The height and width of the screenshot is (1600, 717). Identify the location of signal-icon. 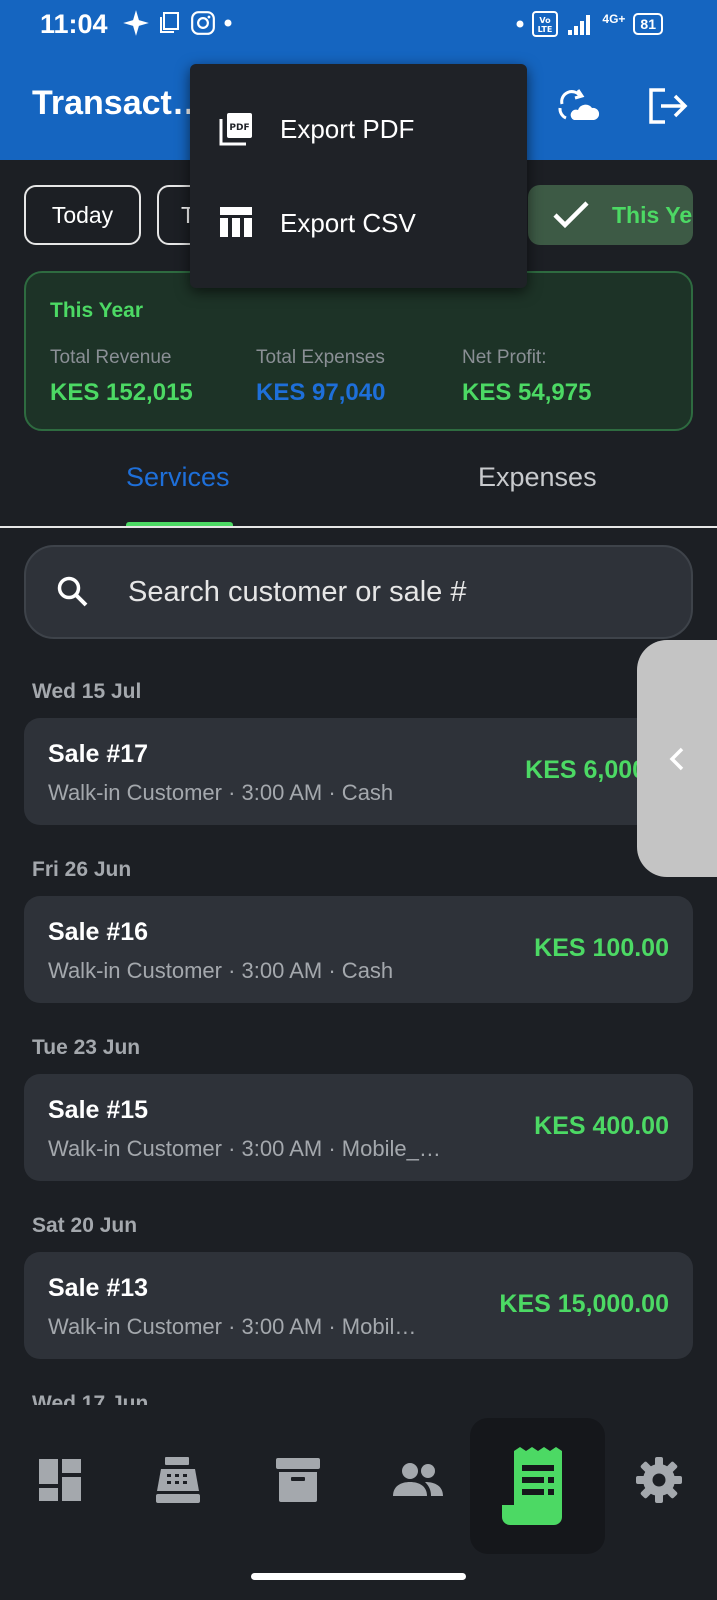
(579, 25).